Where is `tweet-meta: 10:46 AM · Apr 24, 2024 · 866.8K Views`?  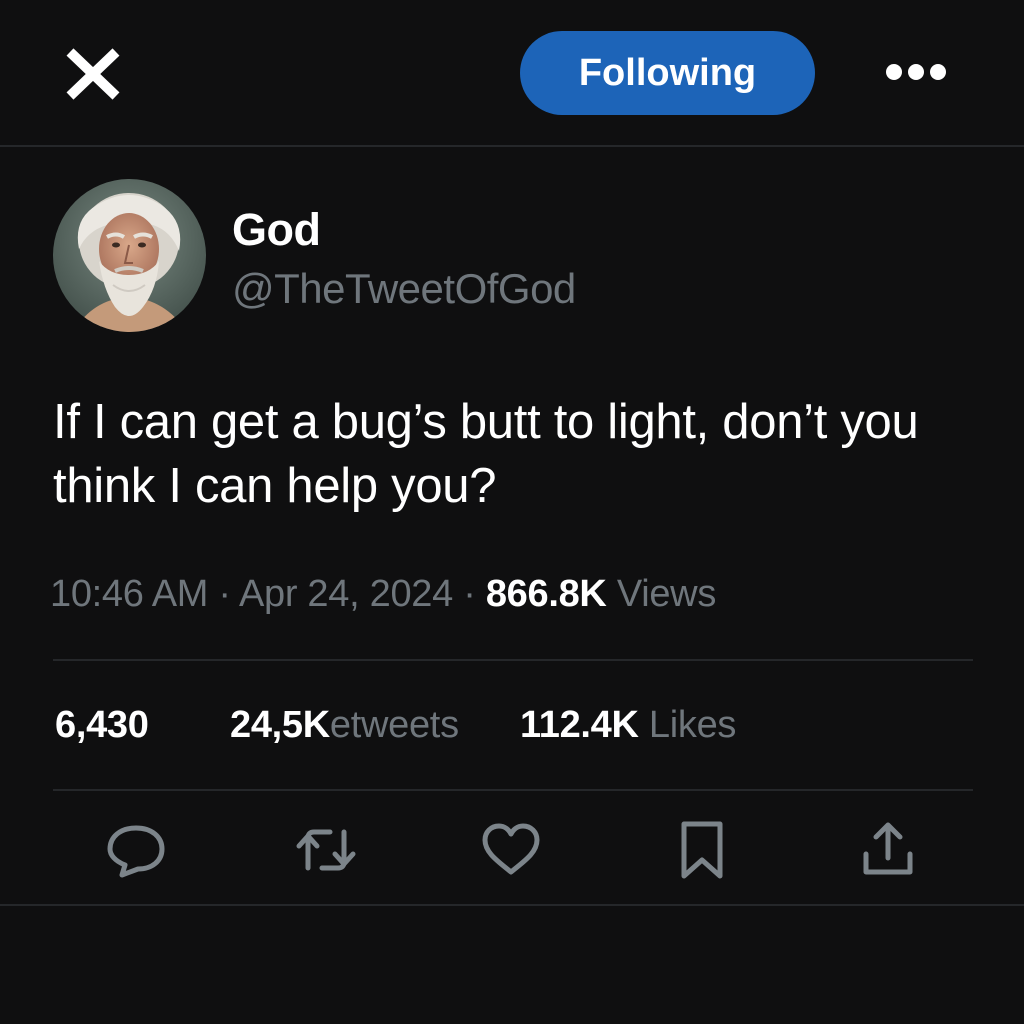 tweet-meta: 10:46 AM · Apr 24, 2024 · 866.8K Views is located at coordinates (383, 594).